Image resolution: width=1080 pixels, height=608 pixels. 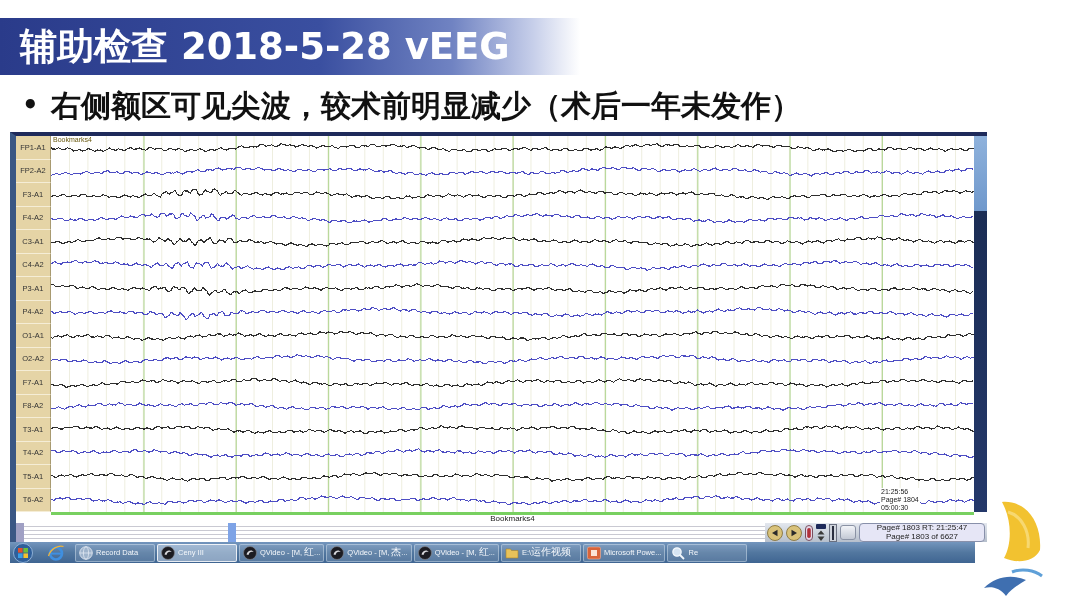 What do you see at coordinates (922, 528) in the screenshot?
I see `page-status-text: Page# 1803 RT: 21:25:47` at bounding box center [922, 528].